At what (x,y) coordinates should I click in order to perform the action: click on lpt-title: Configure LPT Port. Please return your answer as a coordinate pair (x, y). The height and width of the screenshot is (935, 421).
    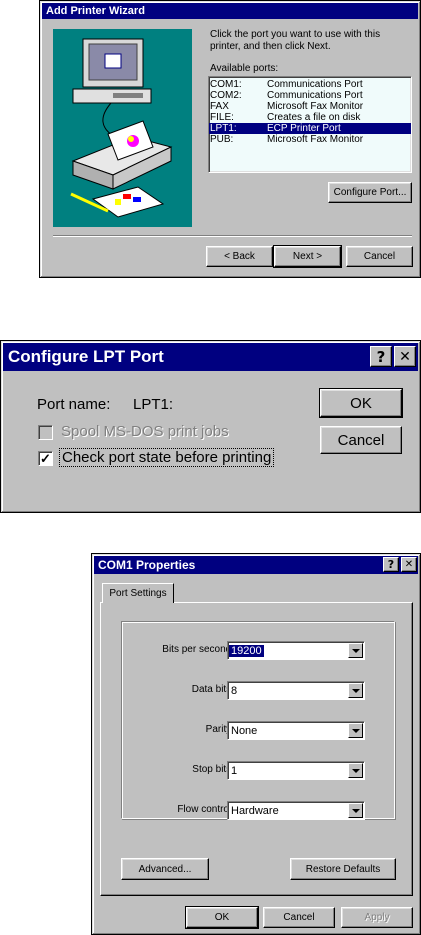
    Looking at the image, I should click on (86, 356).